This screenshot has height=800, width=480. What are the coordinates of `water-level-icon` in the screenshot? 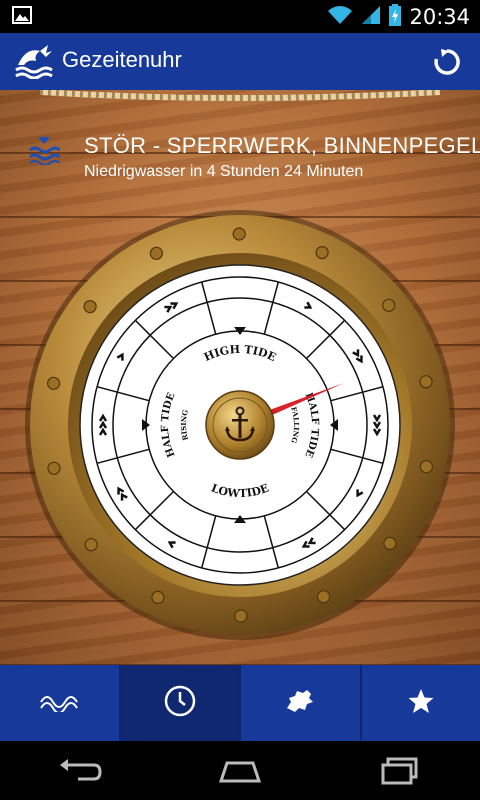 It's located at (44, 152).